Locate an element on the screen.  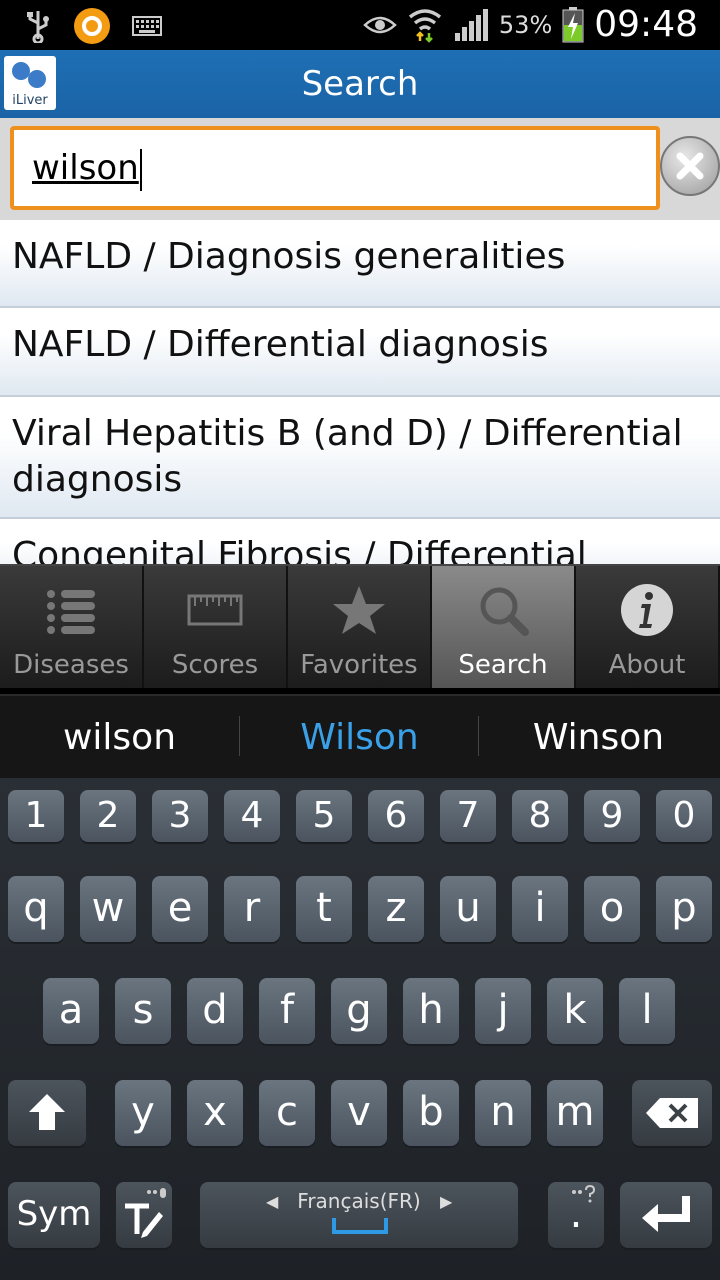
handwriting-mic-icon is located at coordinates (145, 1213).